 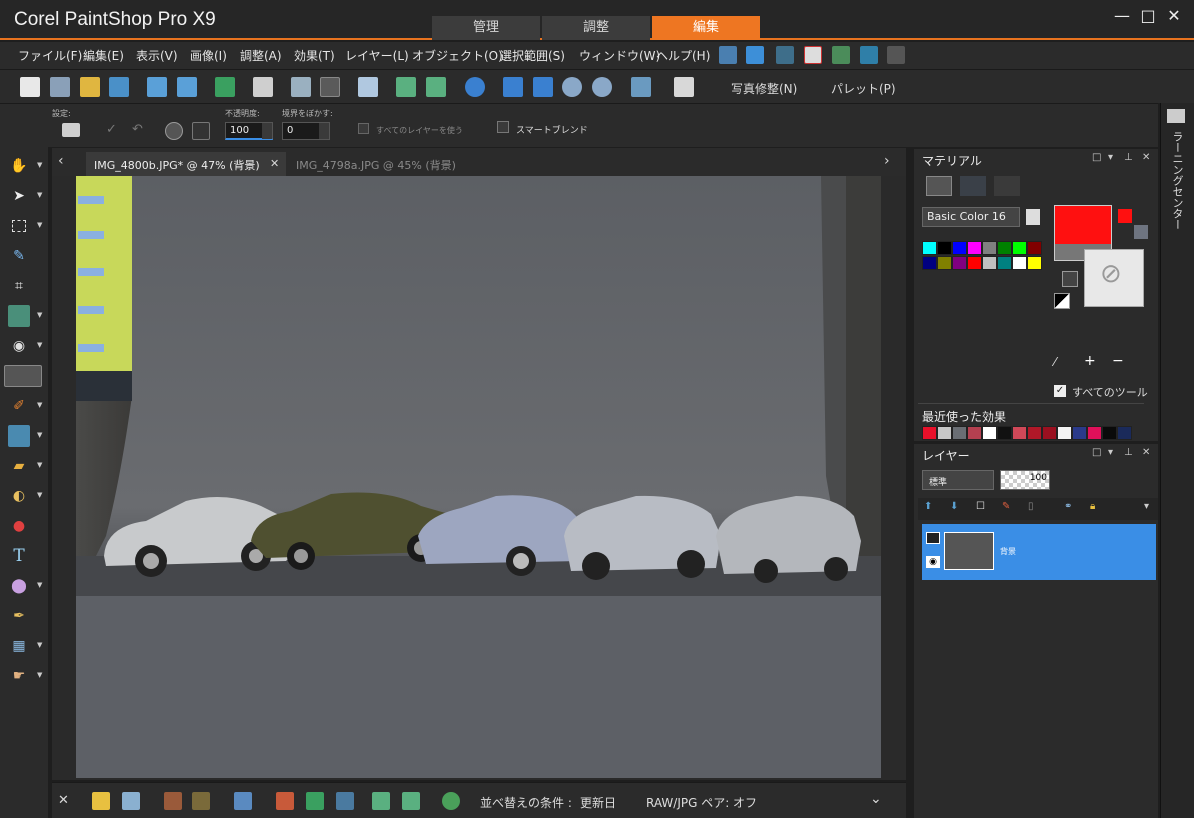 I want to click on eraser-dropdown-icon: ▼, so click(x=39, y=465).